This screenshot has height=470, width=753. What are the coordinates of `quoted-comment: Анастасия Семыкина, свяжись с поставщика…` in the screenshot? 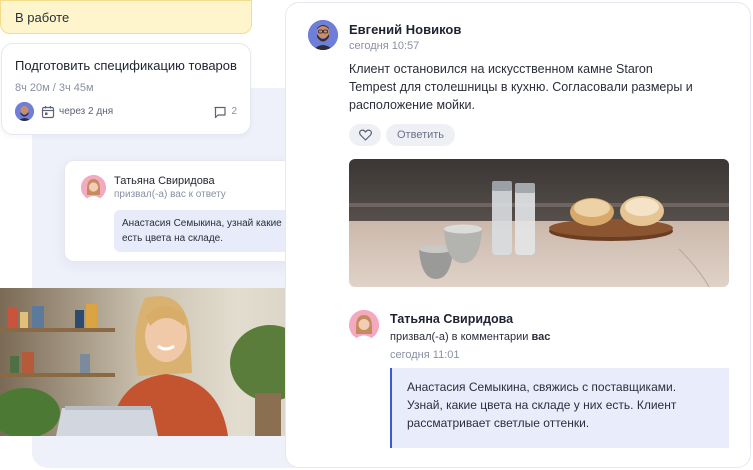 It's located at (559, 408).